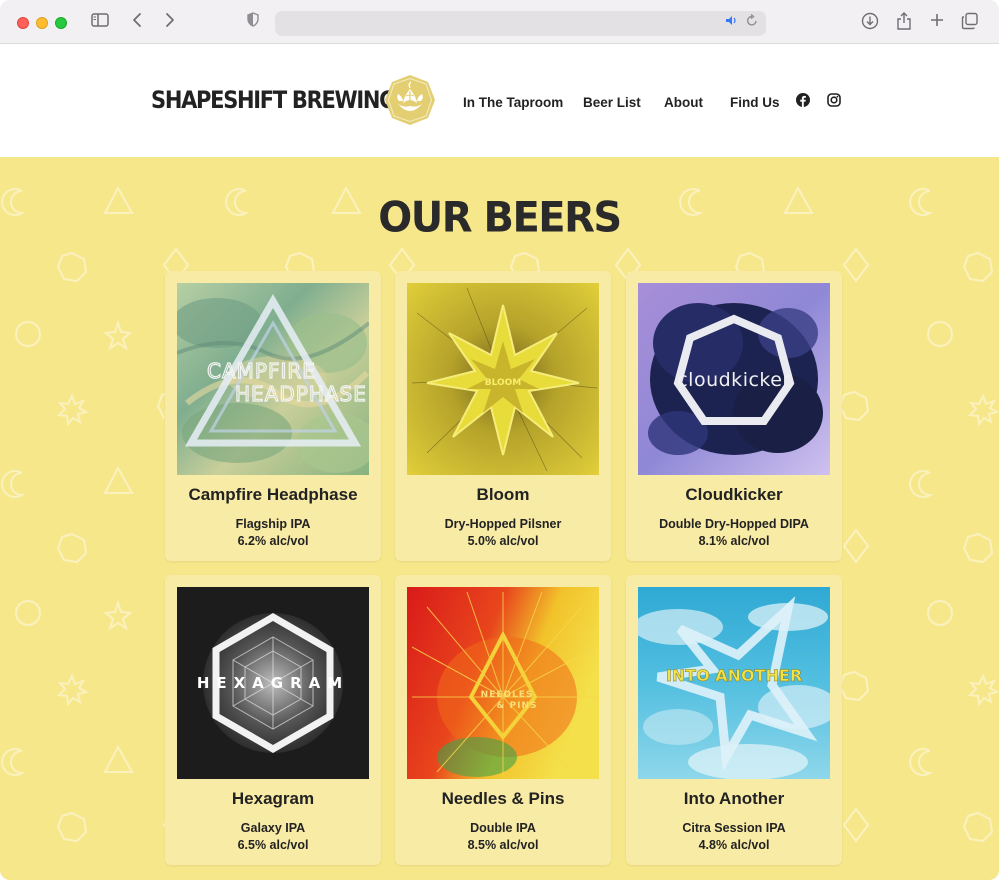  Describe the element at coordinates (273, 495) in the screenshot. I see `beer-name: Campfire Headphase` at that location.